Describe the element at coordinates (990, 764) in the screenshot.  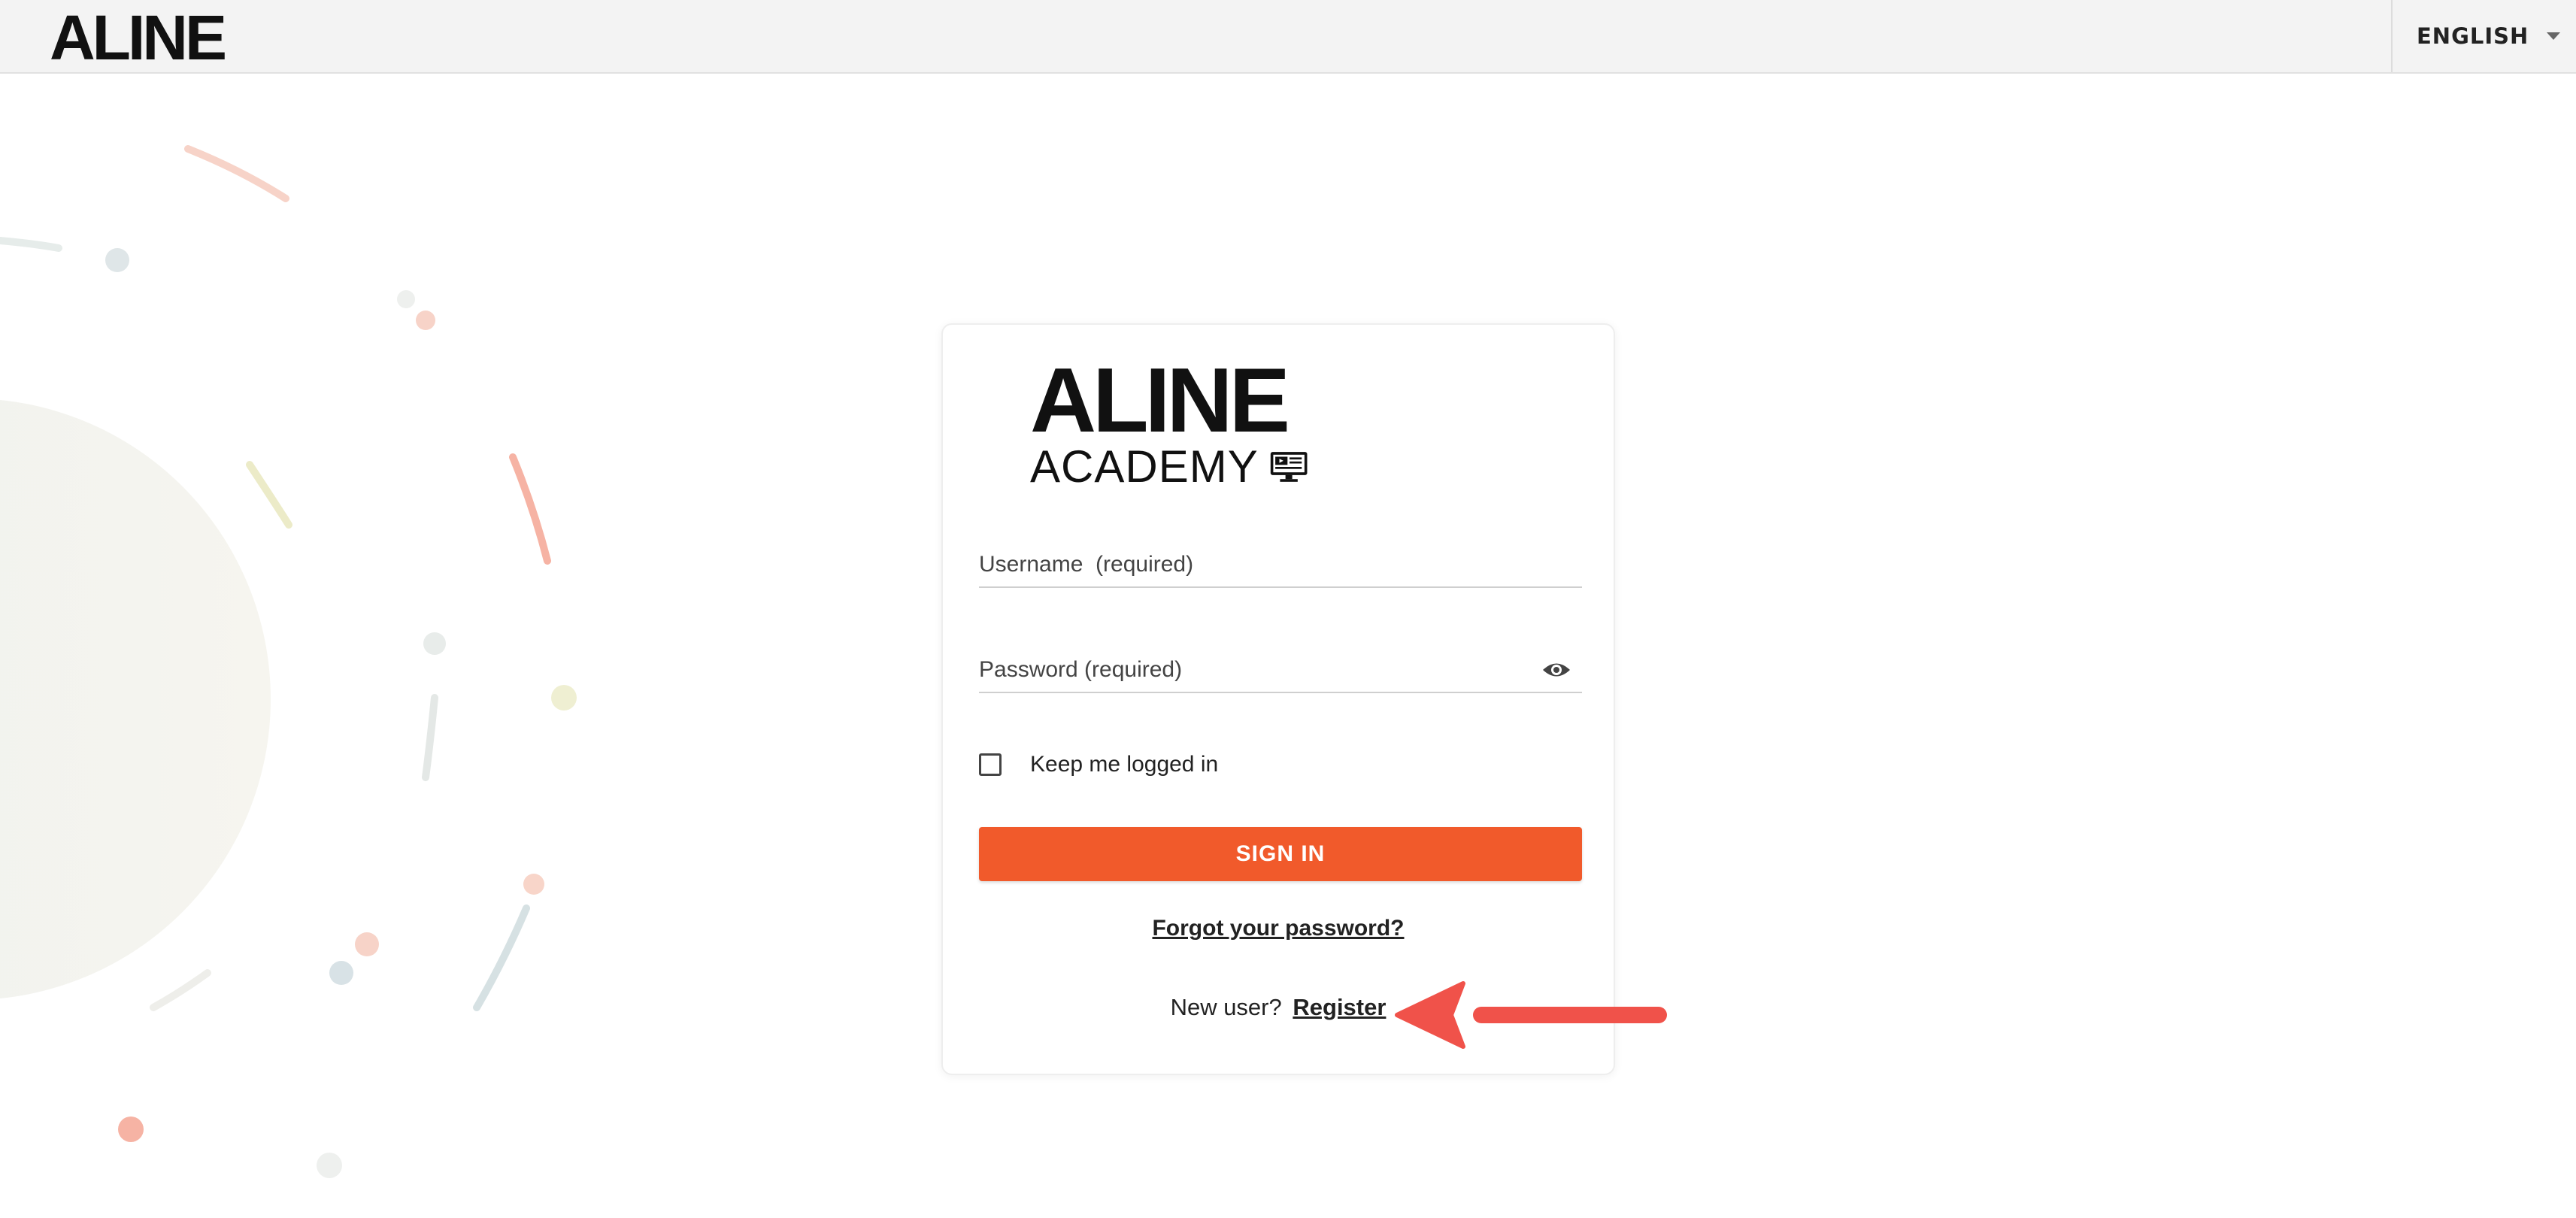
I see `keep-logged-in-checkbox` at that location.